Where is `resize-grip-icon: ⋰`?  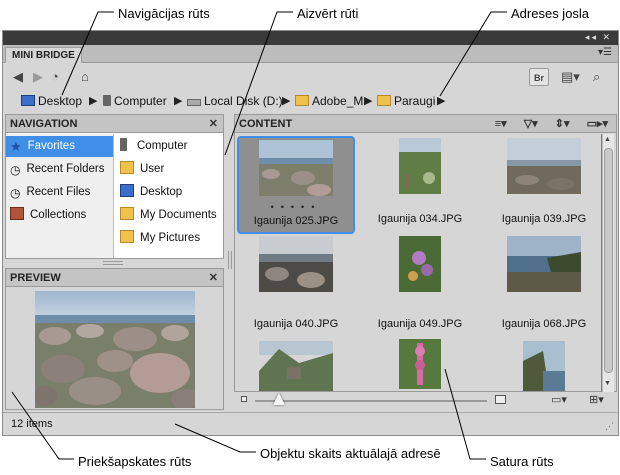 resize-grip-icon: ⋰ is located at coordinates (609, 426).